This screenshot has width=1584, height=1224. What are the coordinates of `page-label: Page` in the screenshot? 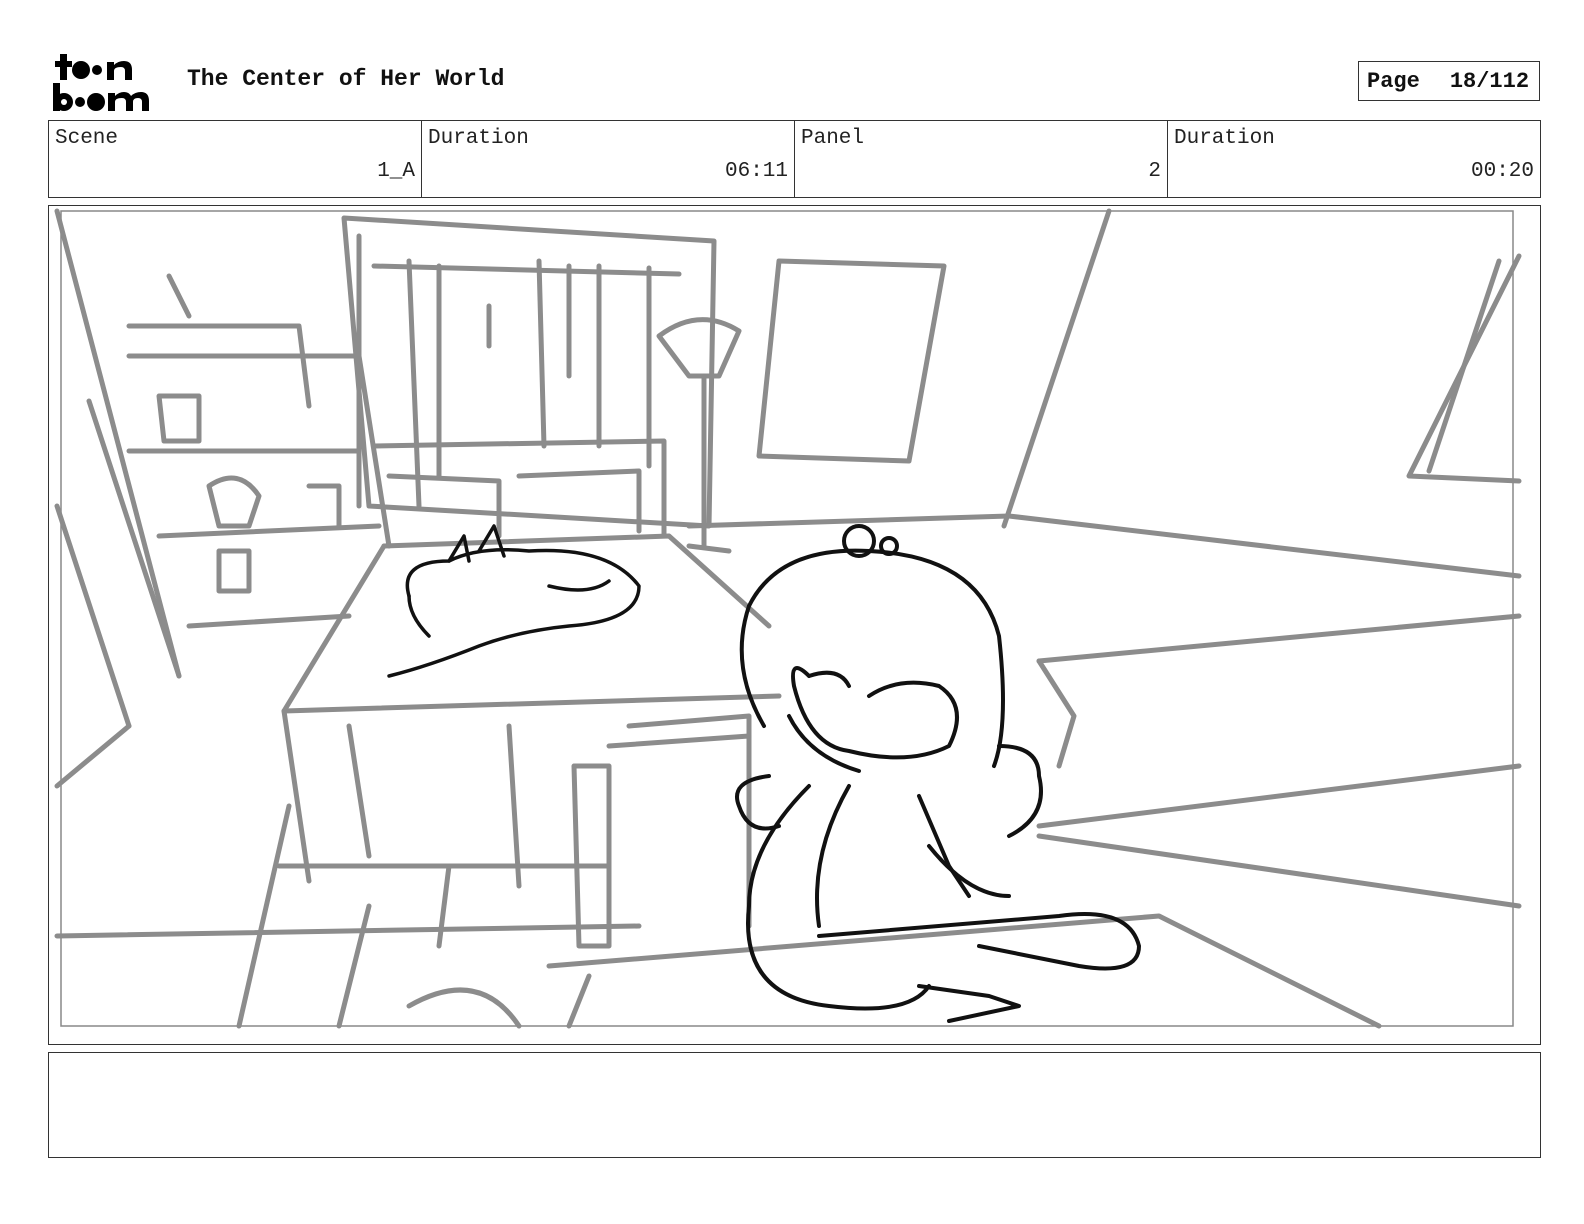 It's located at (1393, 81).